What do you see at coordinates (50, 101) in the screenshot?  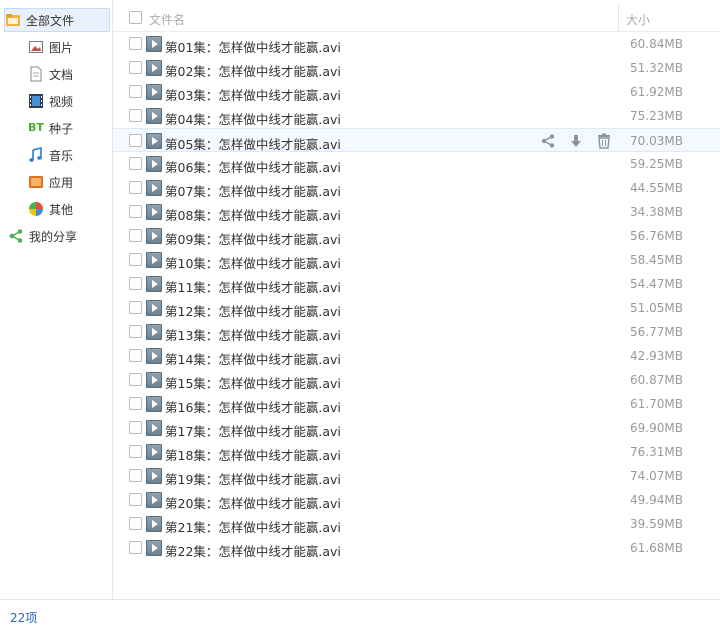 I see `sidebar-item-videos: 视频` at bounding box center [50, 101].